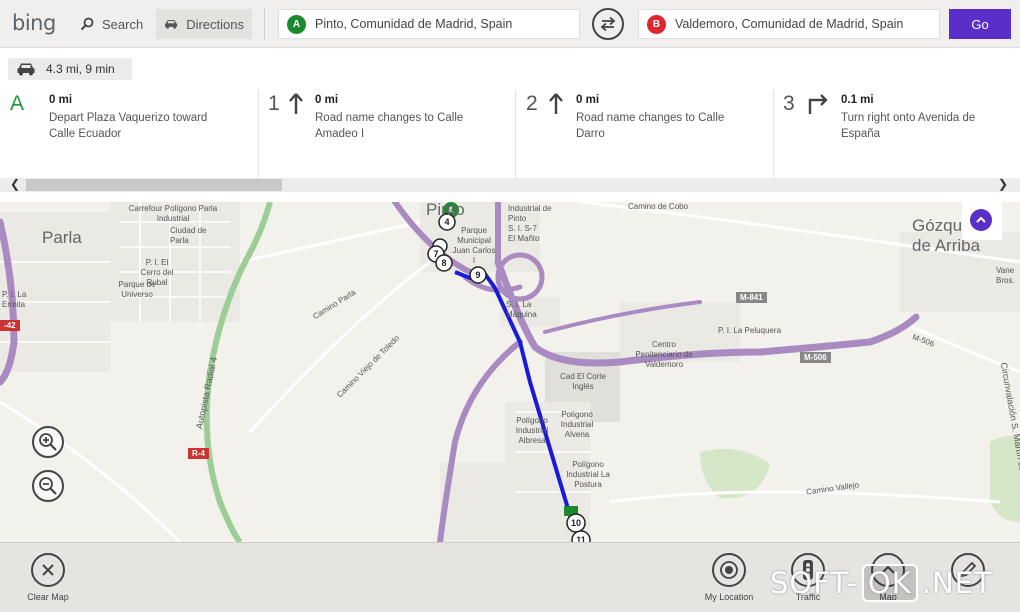 This screenshot has width=1020, height=612. I want to click on map-label-parque-municipal: Parque Municipal Juan Carlos I, so click(474, 245).